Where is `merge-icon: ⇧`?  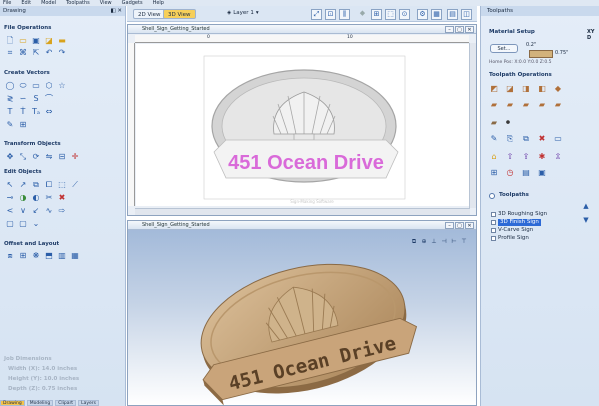
merge-icon: ⇧ is located at coordinates (510, 157).